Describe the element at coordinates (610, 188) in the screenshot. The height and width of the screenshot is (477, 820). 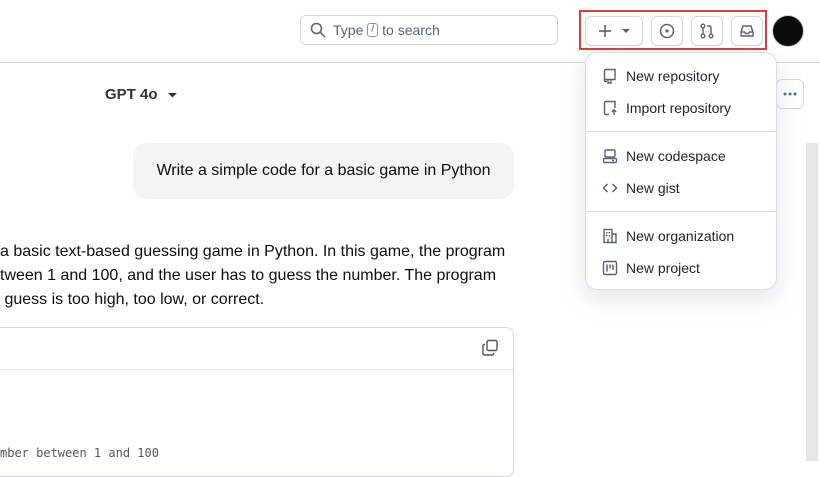
I see `code-icon` at that location.